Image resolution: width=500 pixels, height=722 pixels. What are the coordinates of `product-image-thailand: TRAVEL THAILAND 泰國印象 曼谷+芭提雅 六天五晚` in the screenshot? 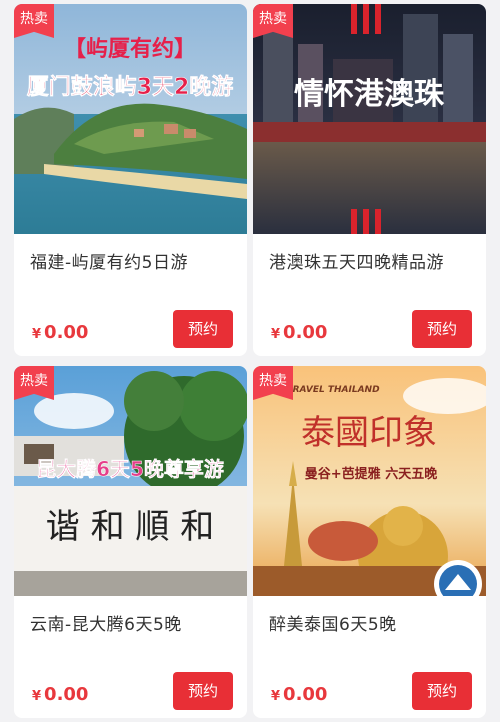 It's located at (369, 481).